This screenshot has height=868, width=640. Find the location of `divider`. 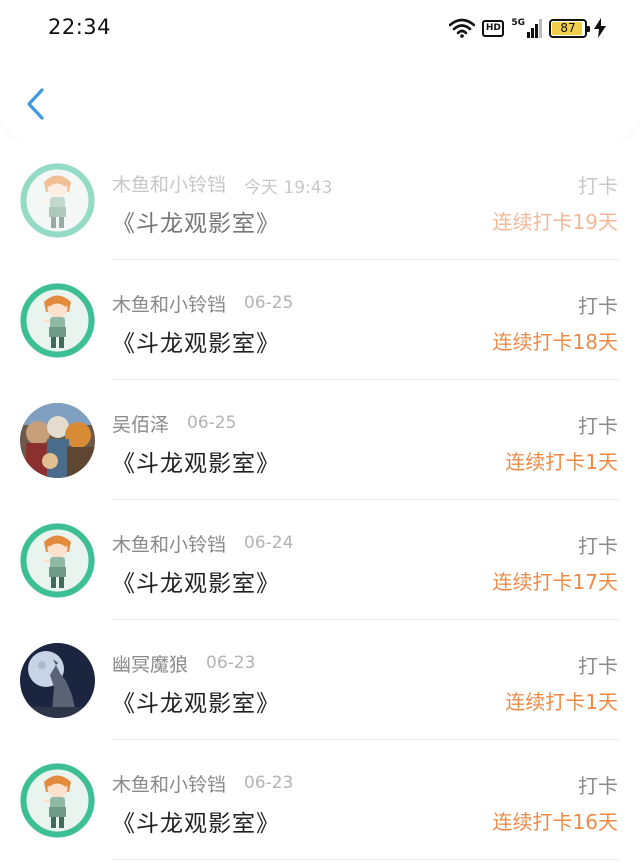

divider is located at coordinates (366, 859).